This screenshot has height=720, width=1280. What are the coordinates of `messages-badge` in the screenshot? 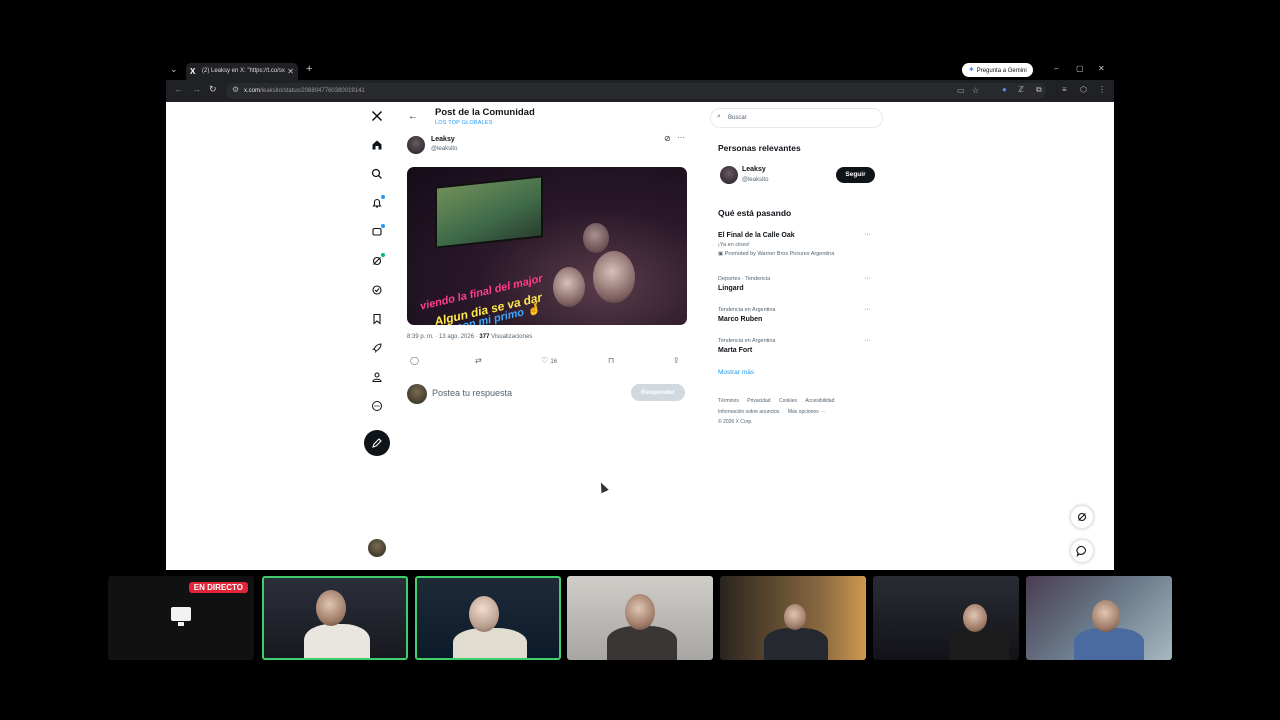 It's located at (383, 226).